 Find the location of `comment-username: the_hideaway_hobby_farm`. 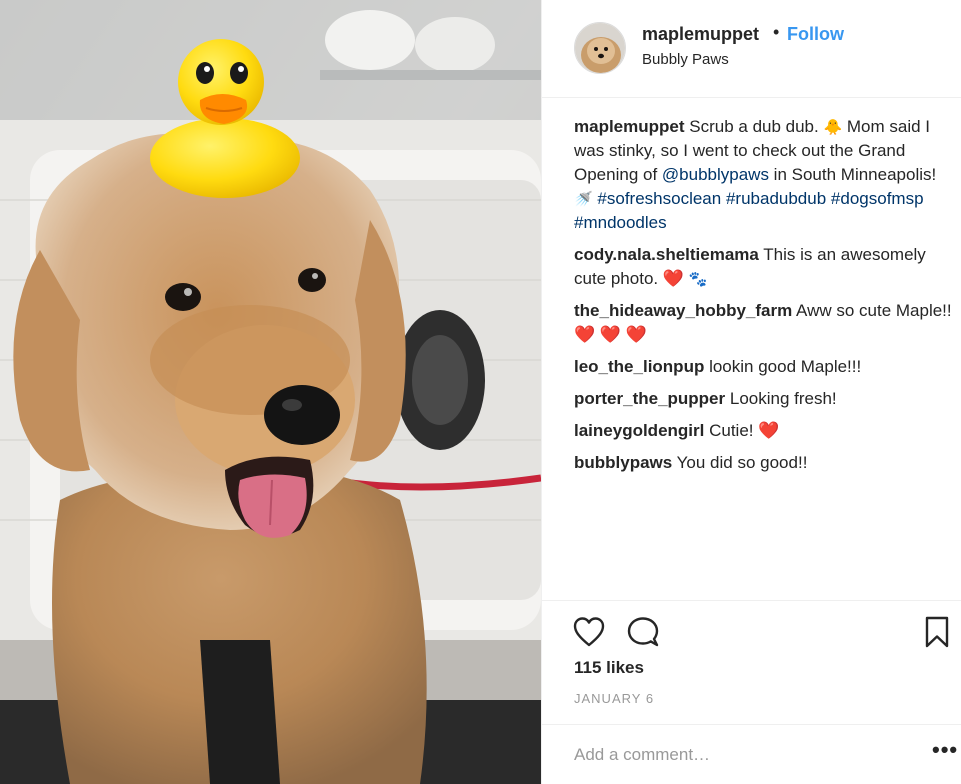

comment-username: the_hideaway_hobby_farm is located at coordinates (683, 310).